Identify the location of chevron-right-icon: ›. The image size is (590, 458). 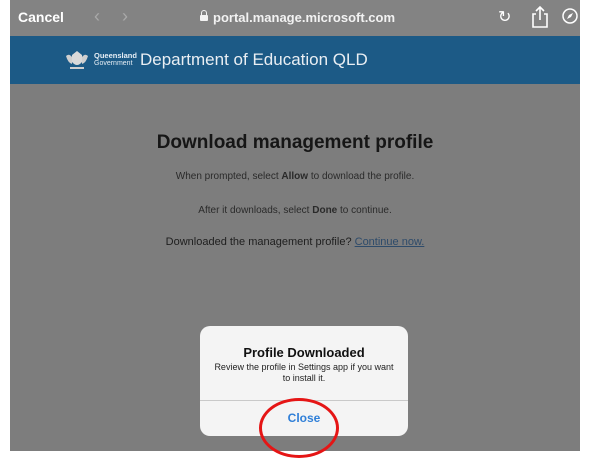
(125, 16).